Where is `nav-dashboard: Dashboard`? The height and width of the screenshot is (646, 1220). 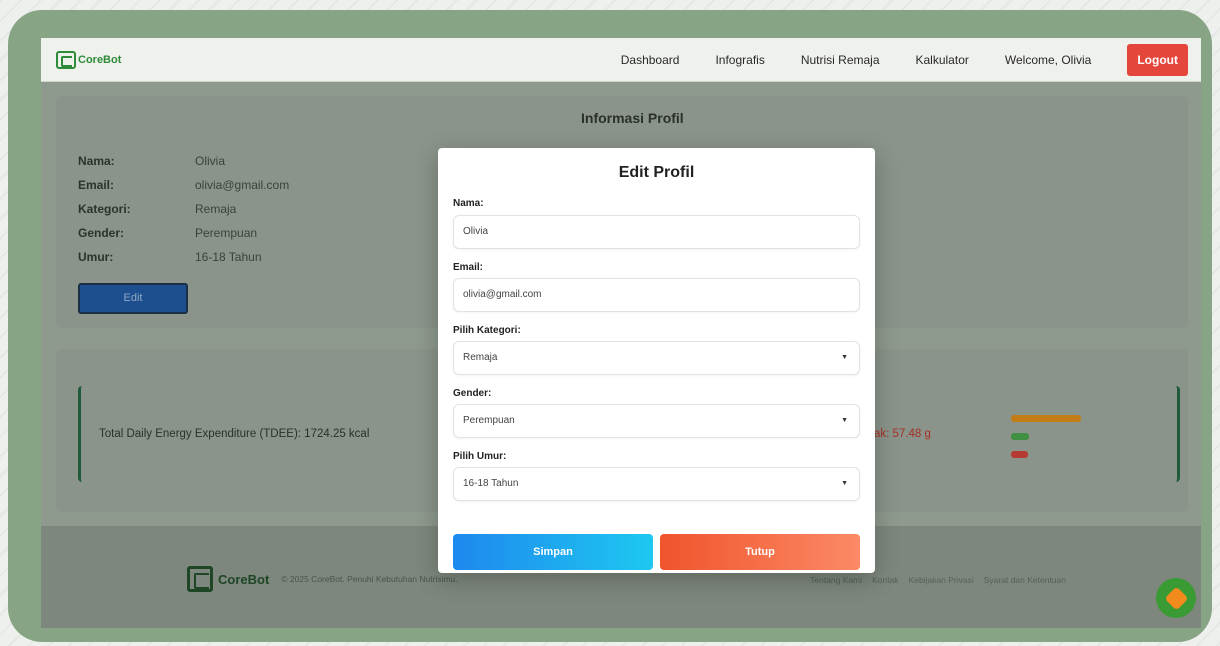 nav-dashboard: Dashboard is located at coordinates (650, 60).